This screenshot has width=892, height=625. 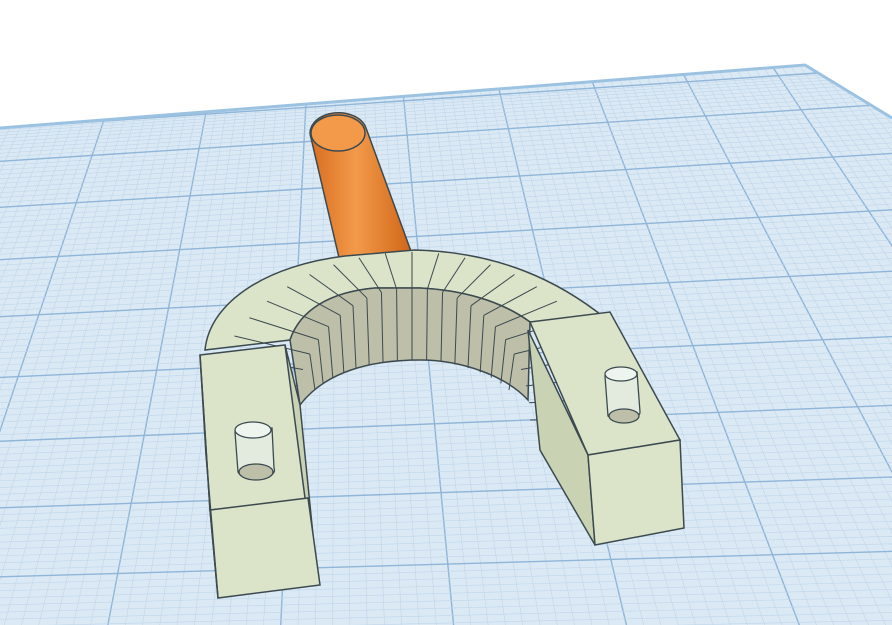 What do you see at coordinates (255, 451) in the screenshot?
I see `left-peg` at bounding box center [255, 451].